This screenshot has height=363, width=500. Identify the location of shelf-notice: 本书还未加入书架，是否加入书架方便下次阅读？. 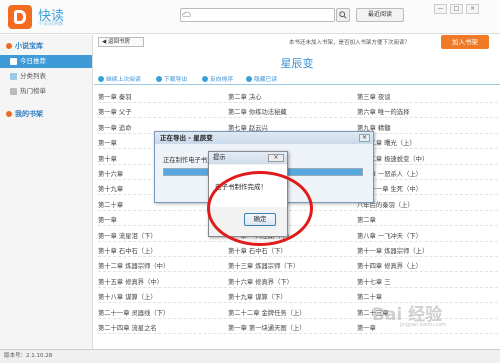
(350, 43).